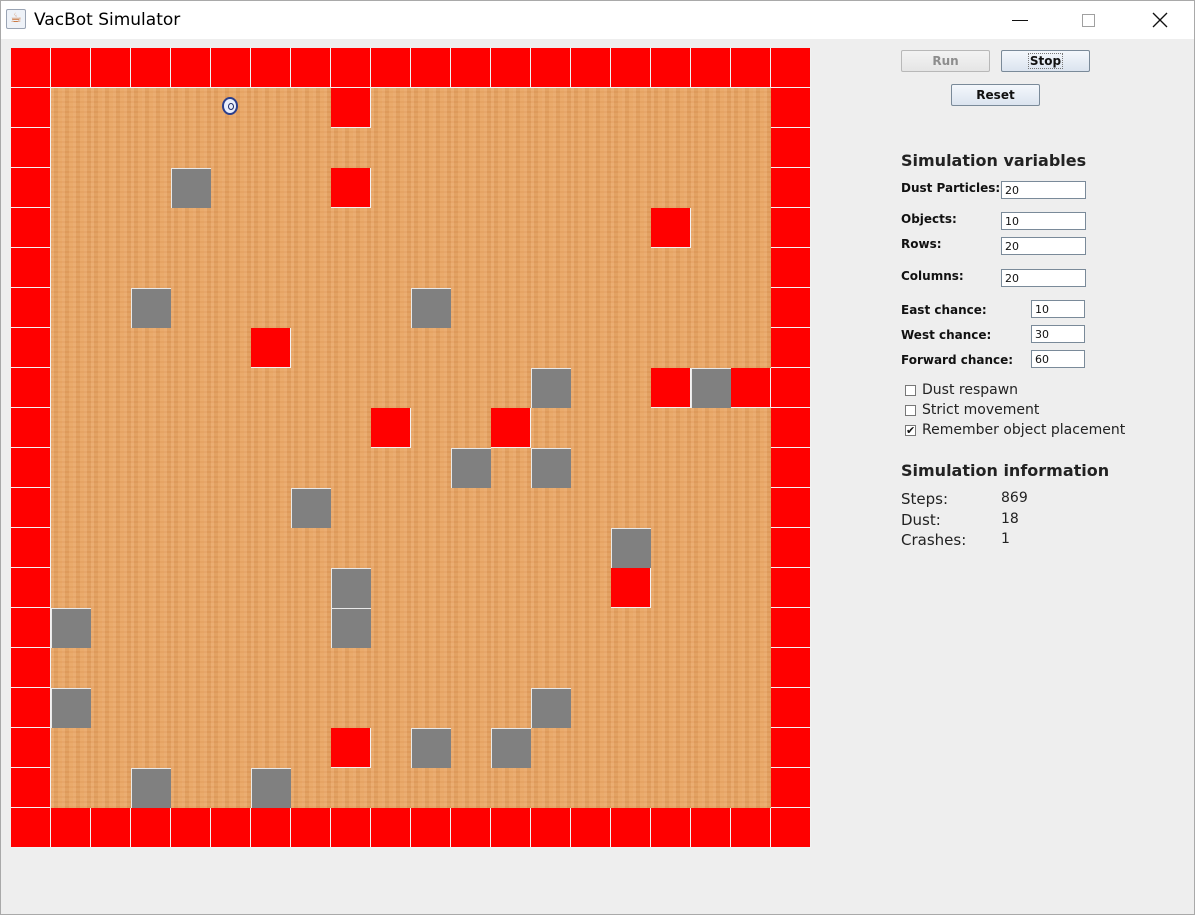 This screenshot has height=915, width=1195. What do you see at coordinates (1043, 278) in the screenshot?
I see `columns-field` at bounding box center [1043, 278].